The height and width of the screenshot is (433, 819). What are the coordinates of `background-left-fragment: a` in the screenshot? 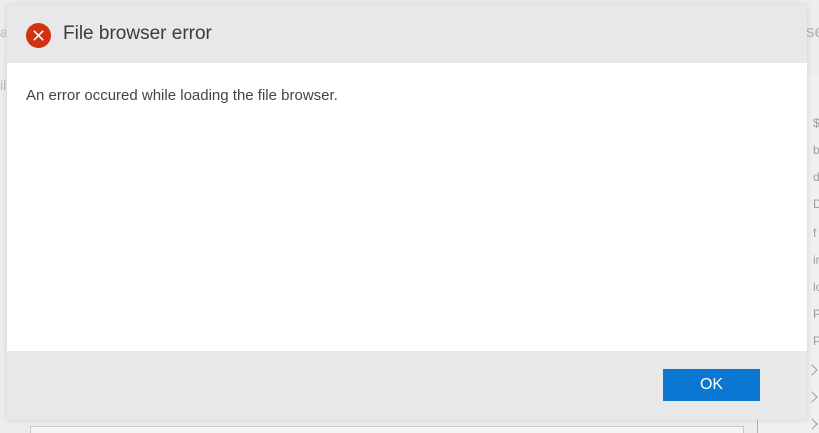 It's located at (3, 32).